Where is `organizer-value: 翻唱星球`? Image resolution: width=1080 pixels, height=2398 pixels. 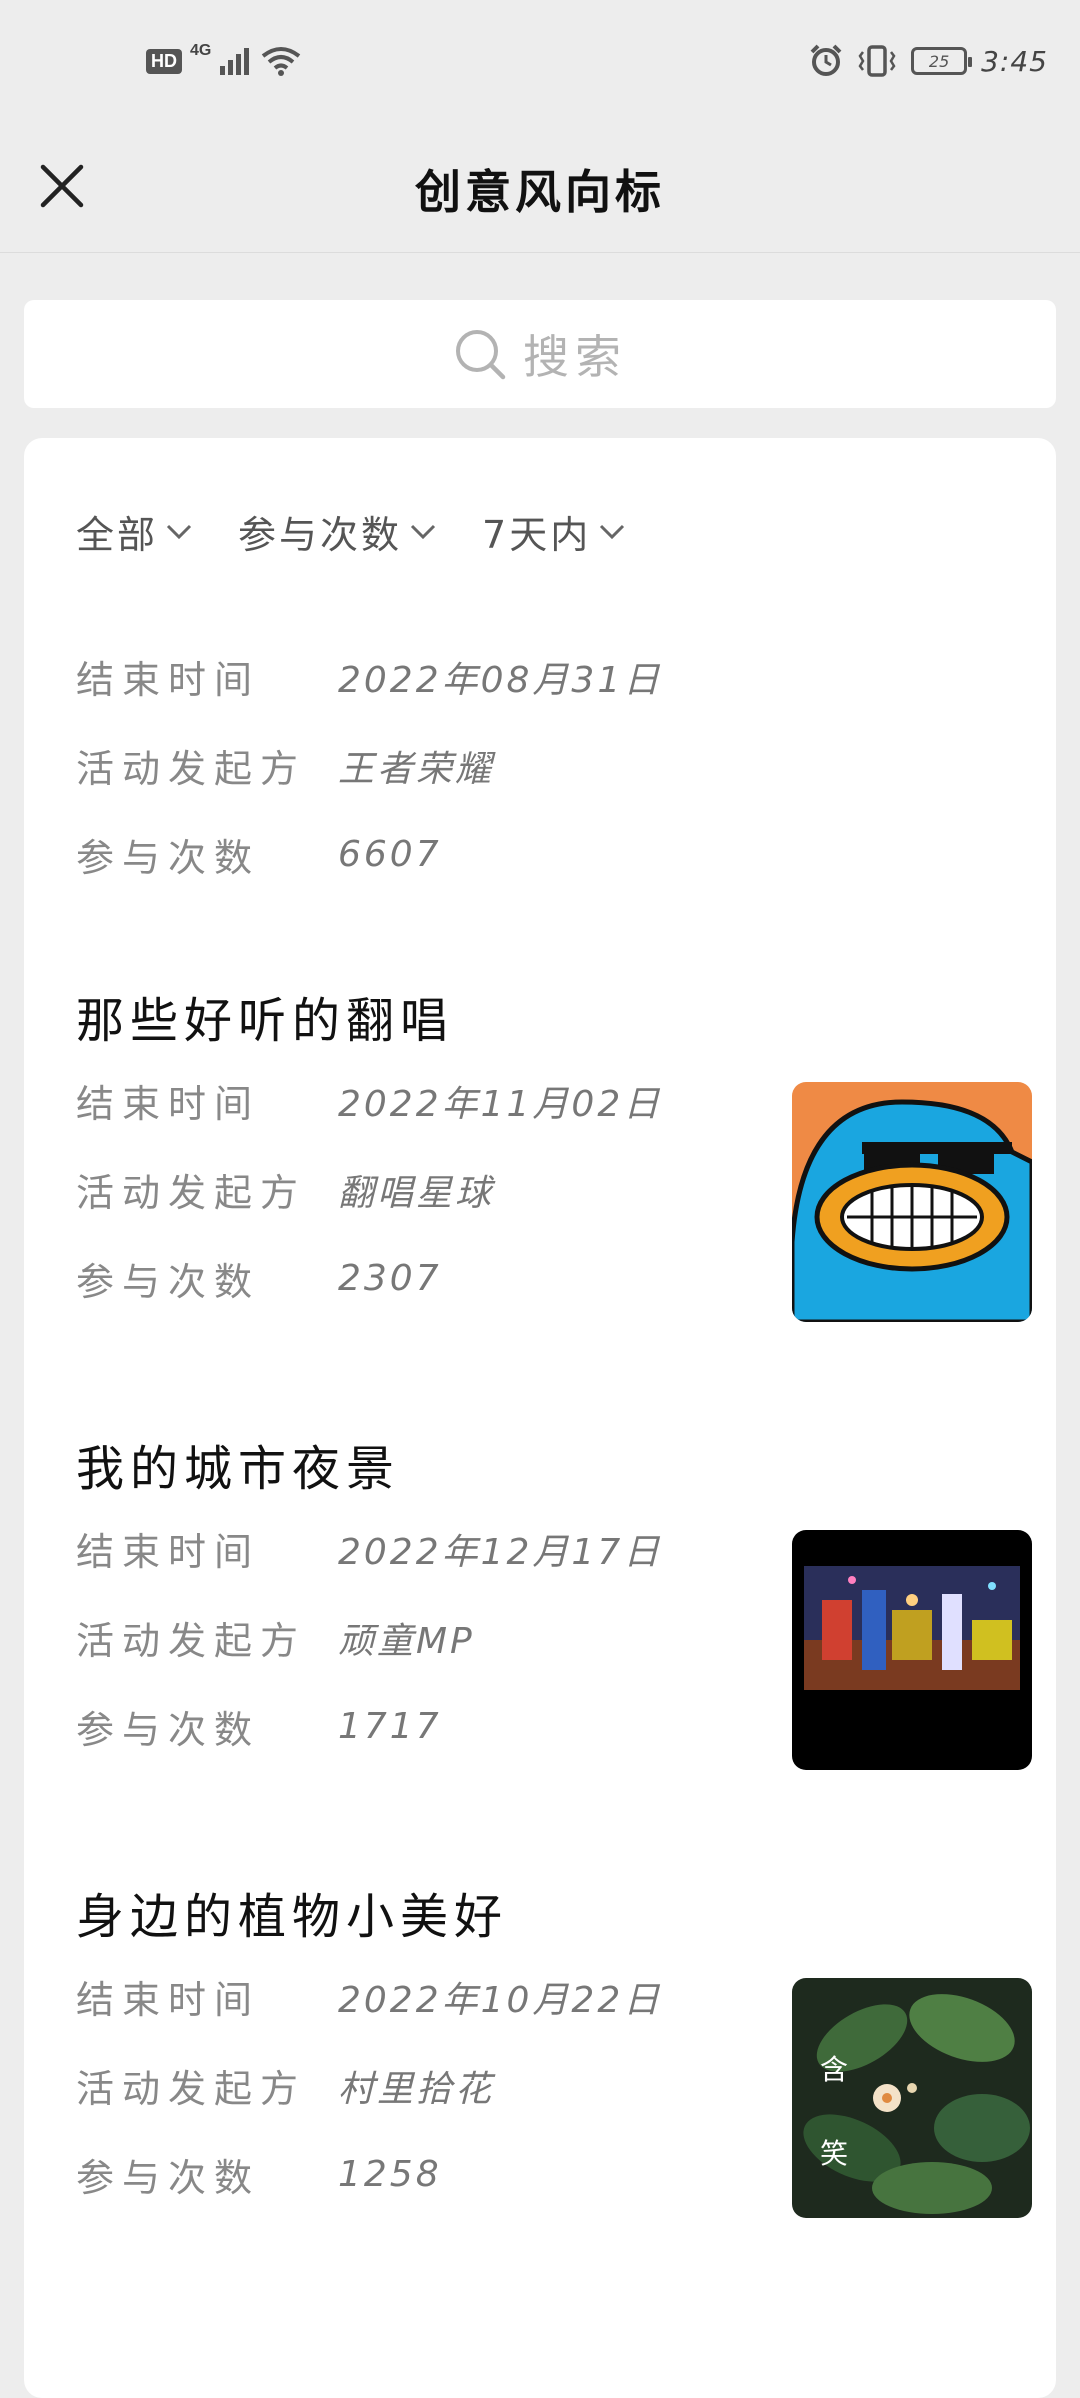
organizer-value: 翻唱星球 is located at coordinates (416, 1193).